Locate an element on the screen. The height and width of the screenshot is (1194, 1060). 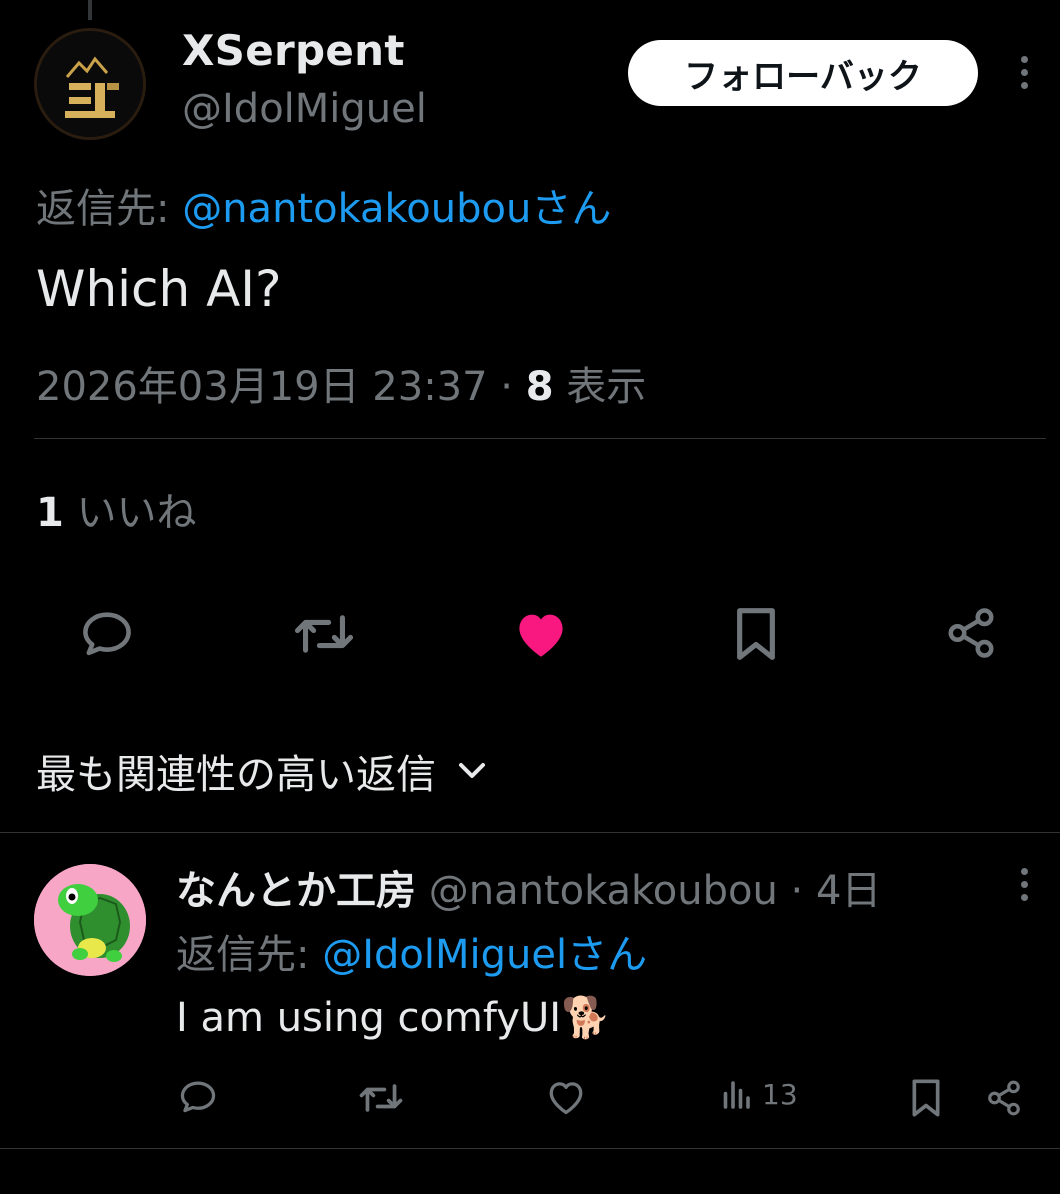
follow-back-button: フォローバック is located at coordinates (803, 73).